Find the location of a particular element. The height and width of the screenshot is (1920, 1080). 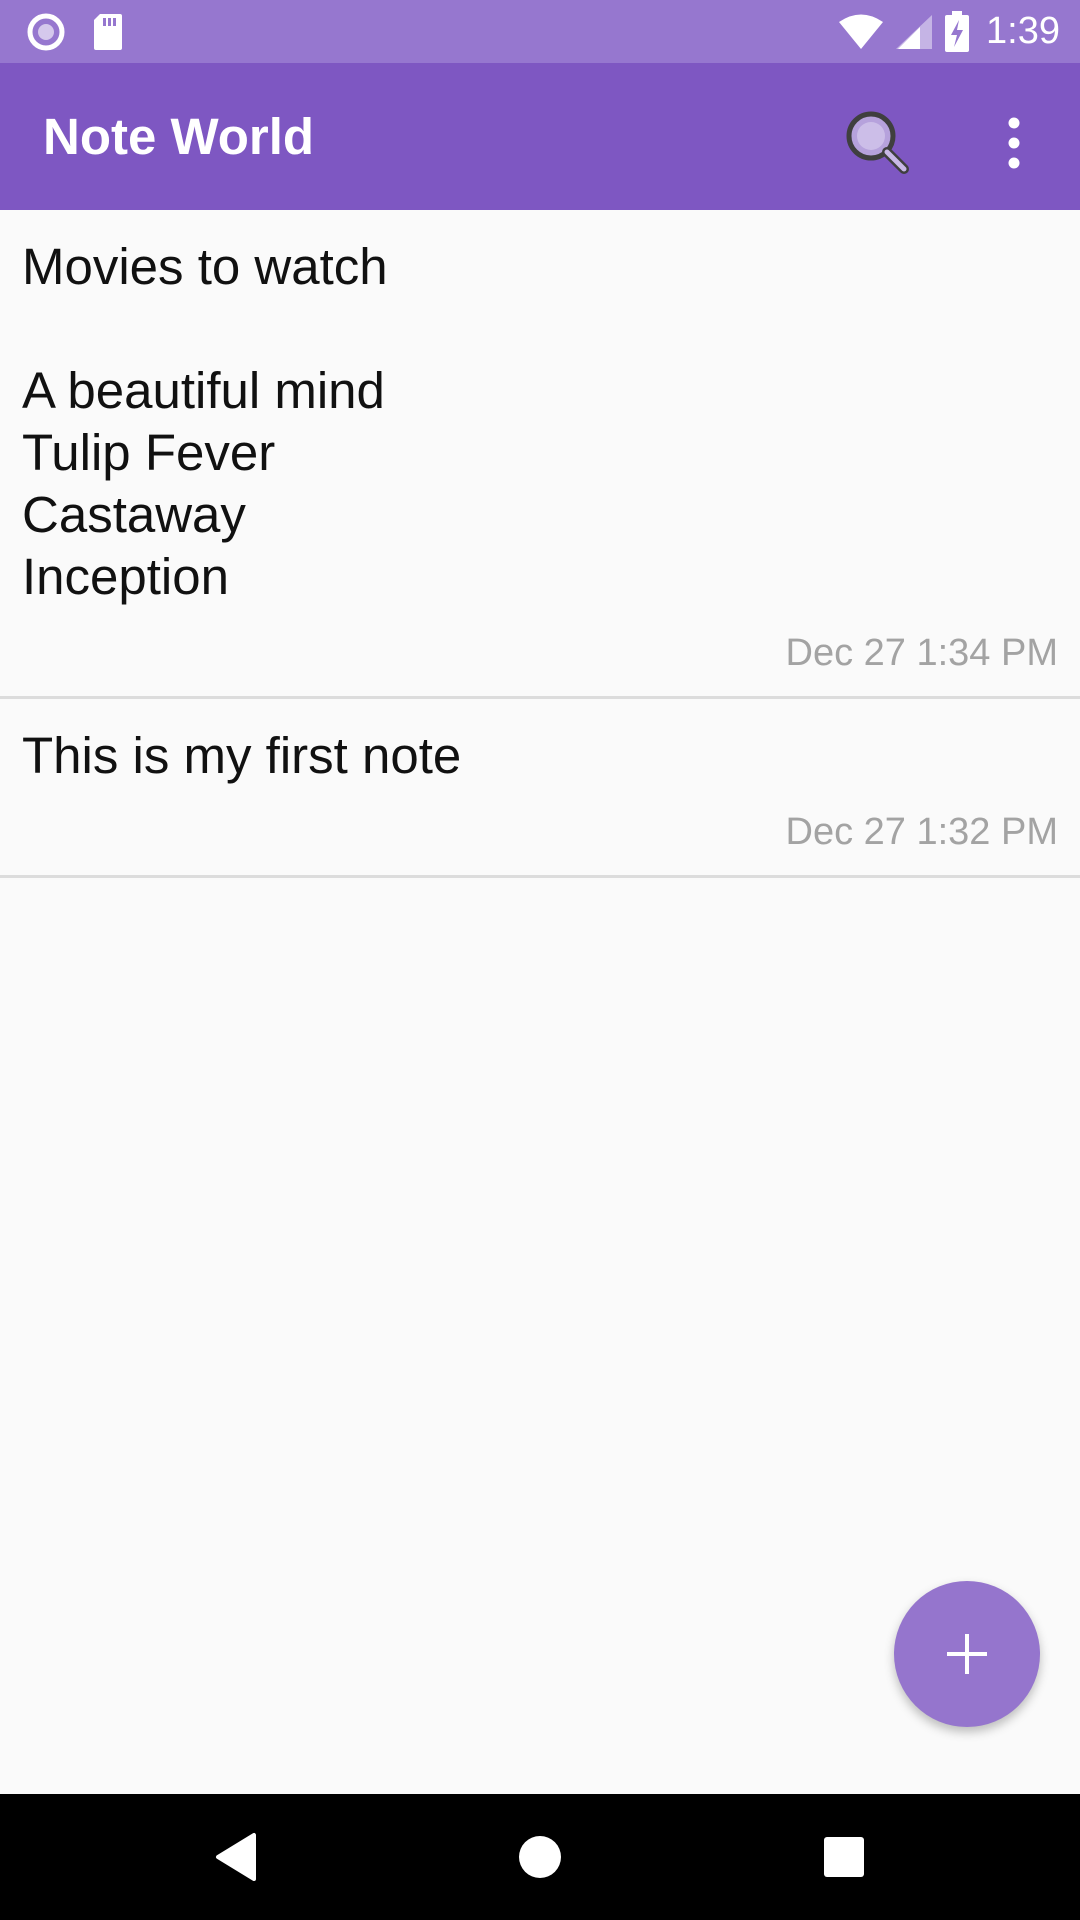

recents-button is located at coordinates (844, 1857).